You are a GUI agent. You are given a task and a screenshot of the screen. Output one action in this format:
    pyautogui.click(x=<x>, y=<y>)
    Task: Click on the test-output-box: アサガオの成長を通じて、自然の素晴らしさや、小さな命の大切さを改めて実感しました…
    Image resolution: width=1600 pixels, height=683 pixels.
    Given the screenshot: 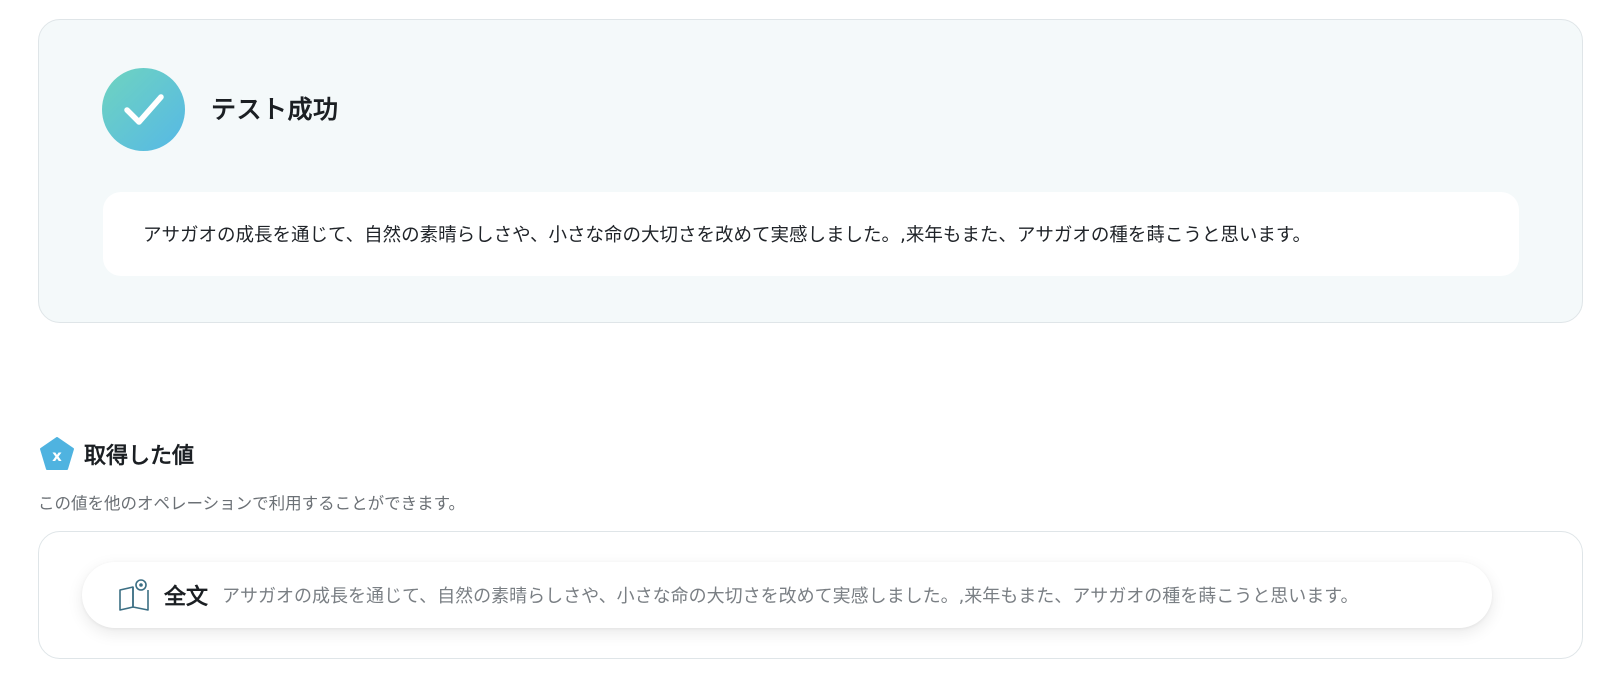 What is the action you would take?
    pyautogui.click(x=811, y=234)
    